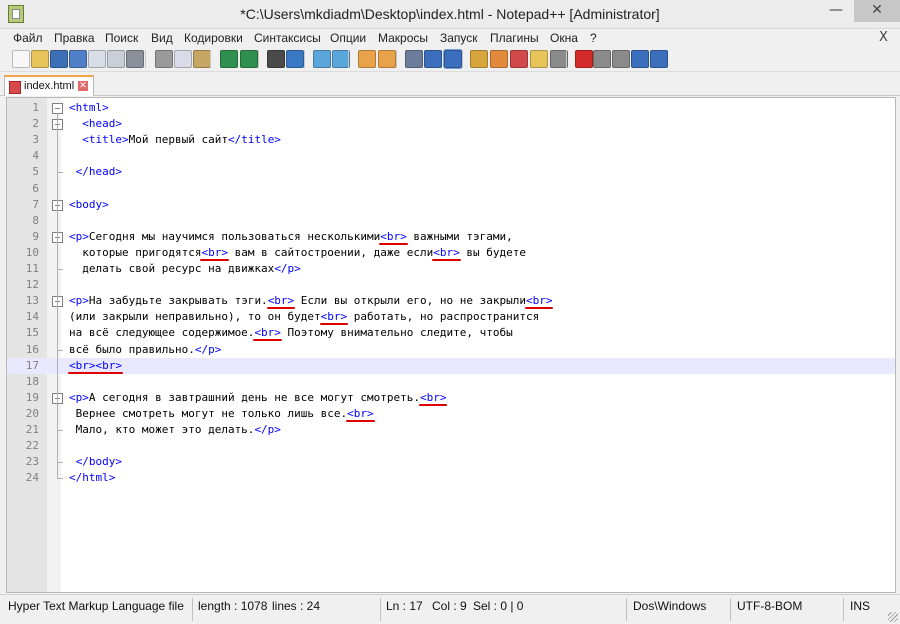 The width and height of the screenshot is (900, 624). Describe the element at coordinates (162, 38) in the screenshot. I see `menu-view: Вид` at that location.